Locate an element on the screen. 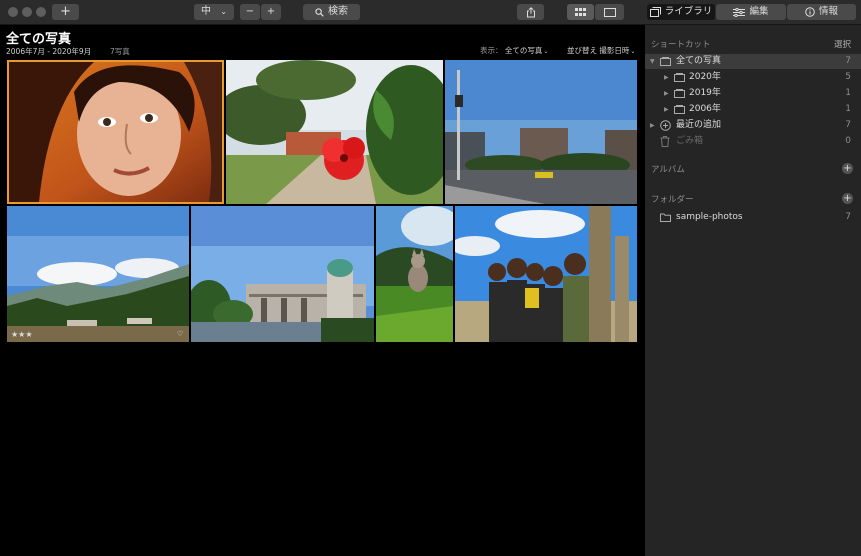 Image resolution: width=861 pixels, height=556 pixels. select-button: 選択 is located at coordinates (842, 44).